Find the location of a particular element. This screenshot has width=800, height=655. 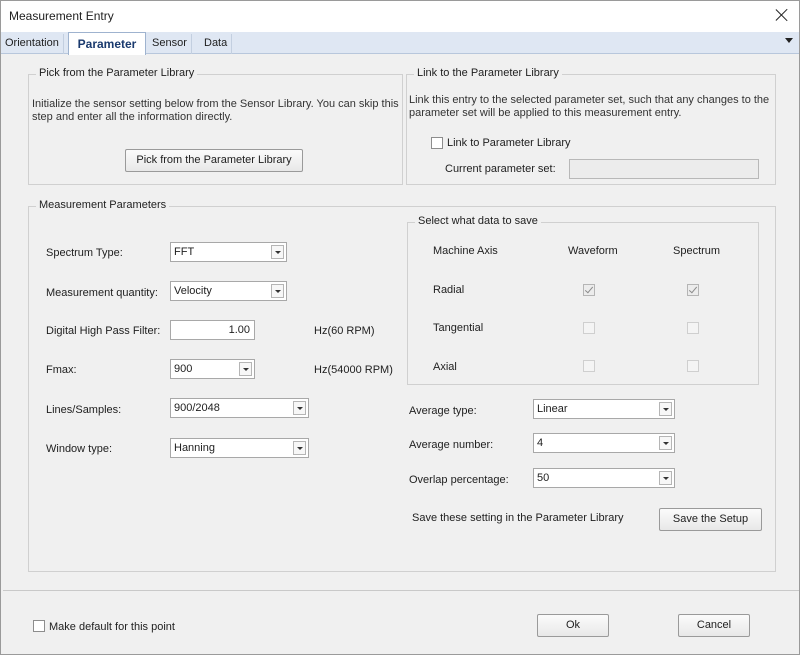

make-default-checkbox is located at coordinates (39, 626).